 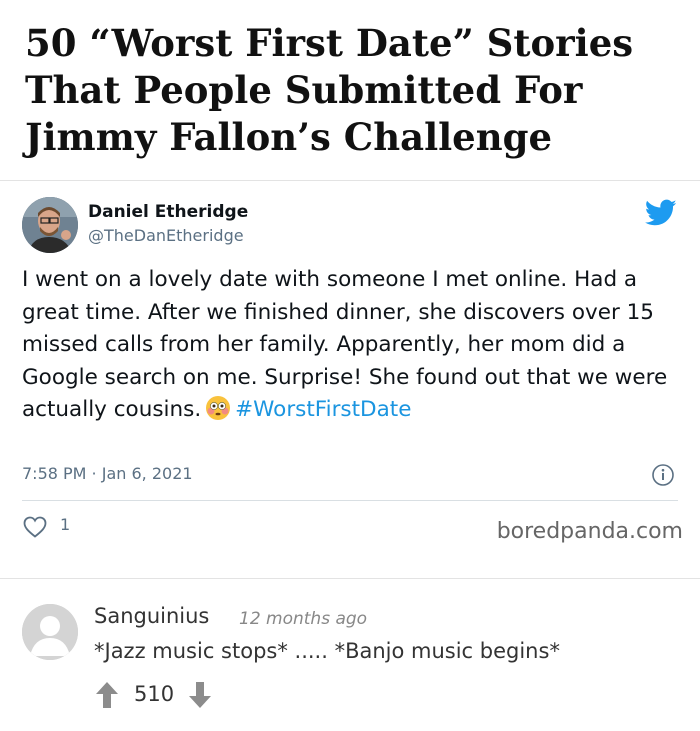 I want to click on tweet-author-name: Daniel Etheridge, so click(x=168, y=212).